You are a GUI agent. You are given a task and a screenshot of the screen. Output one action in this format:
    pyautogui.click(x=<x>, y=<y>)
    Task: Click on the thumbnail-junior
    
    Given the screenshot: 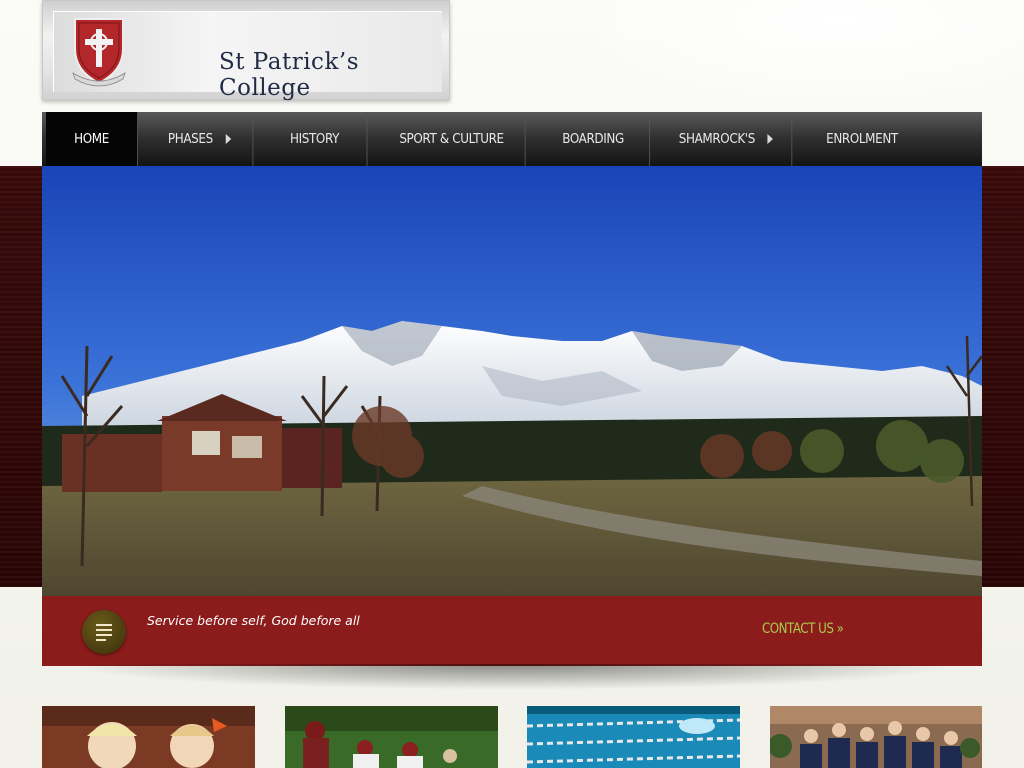 What is the action you would take?
    pyautogui.click(x=148, y=737)
    